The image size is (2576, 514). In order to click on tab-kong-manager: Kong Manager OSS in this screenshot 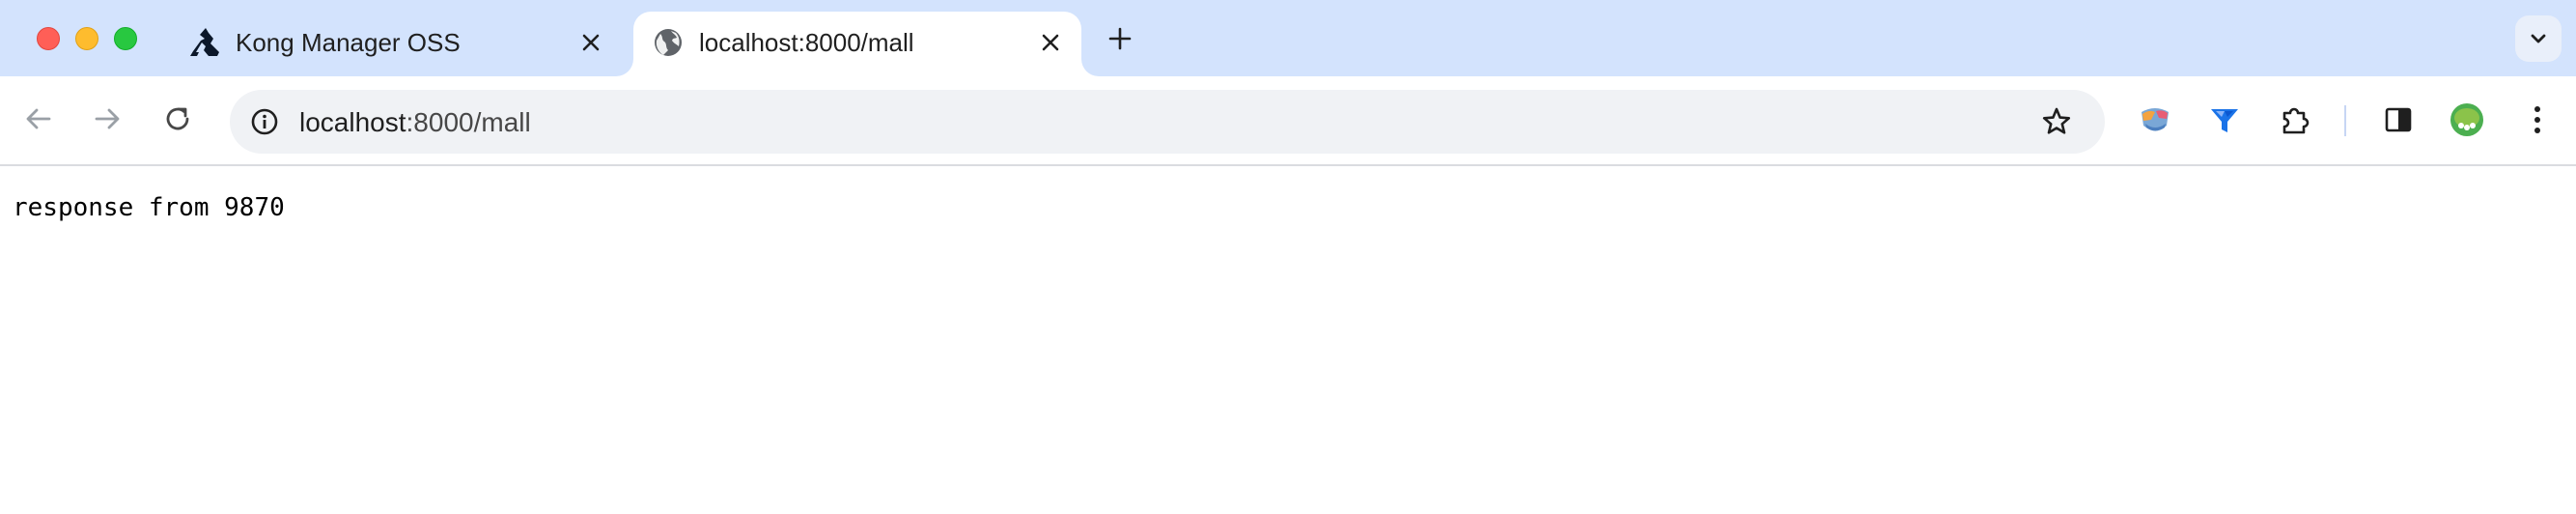, I will do `click(399, 44)`.